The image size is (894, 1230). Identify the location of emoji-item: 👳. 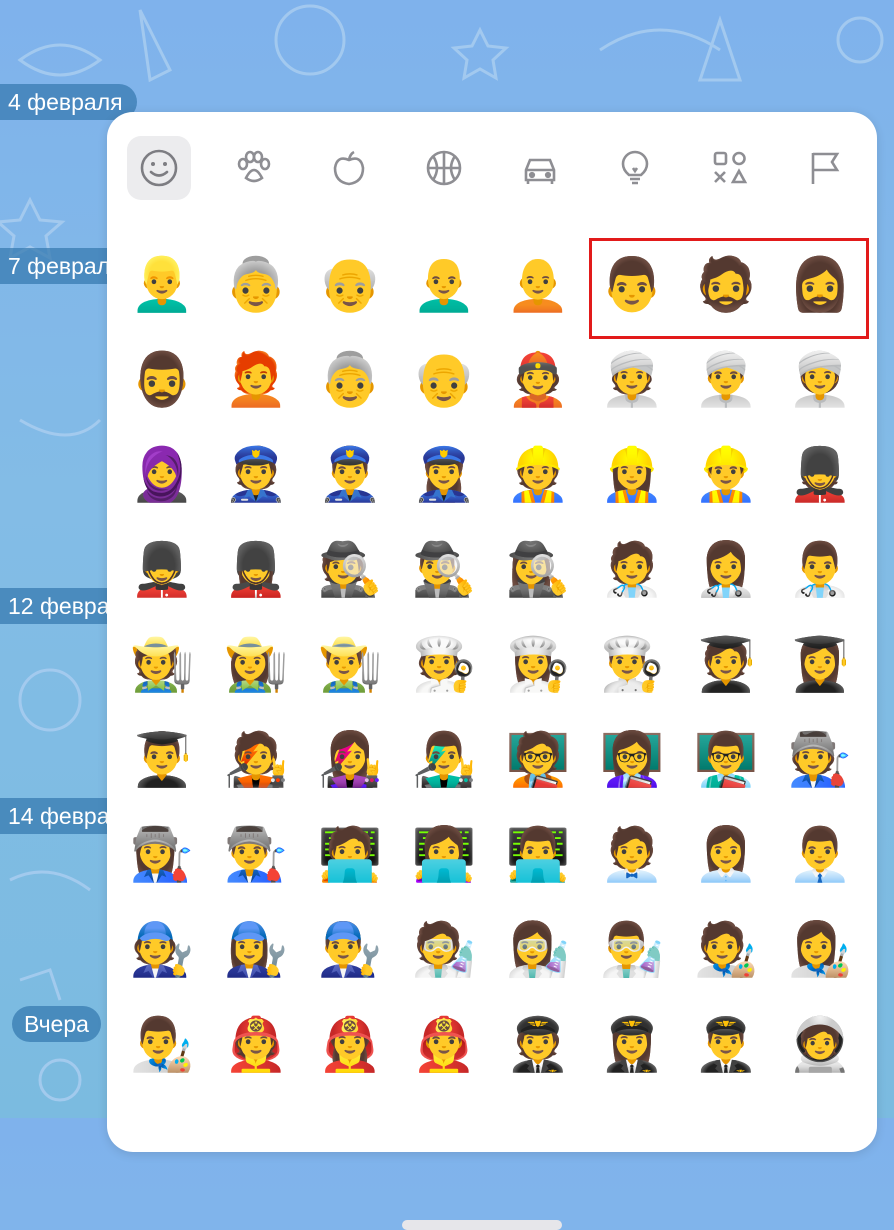
(632, 379).